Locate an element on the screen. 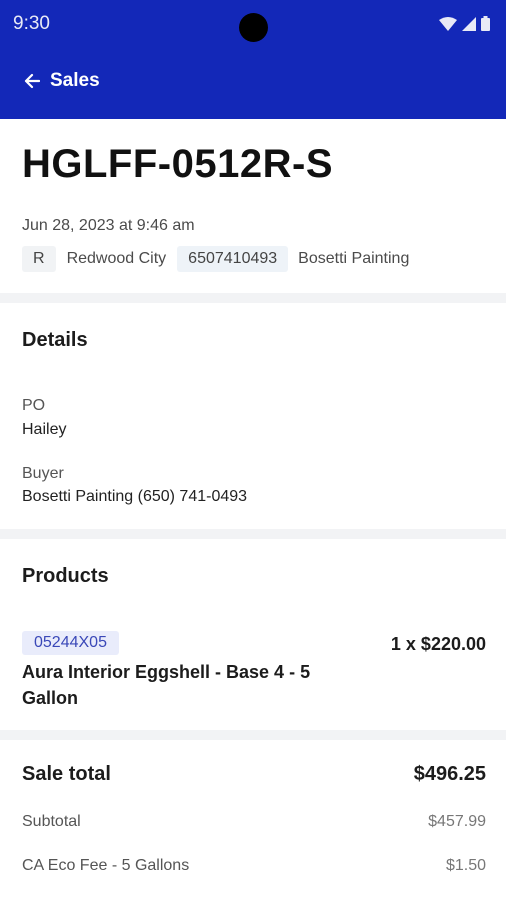 The width and height of the screenshot is (506, 900). camera-cutout is located at coordinates (253, 27).